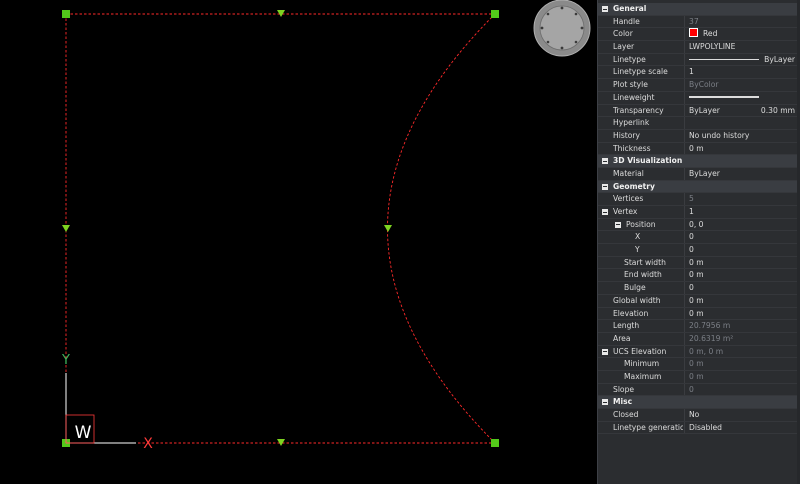  What do you see at coordinates (495, 14) in the screenshot?
I see `vertex-grip-top-right` at bounding box center [495, 14].